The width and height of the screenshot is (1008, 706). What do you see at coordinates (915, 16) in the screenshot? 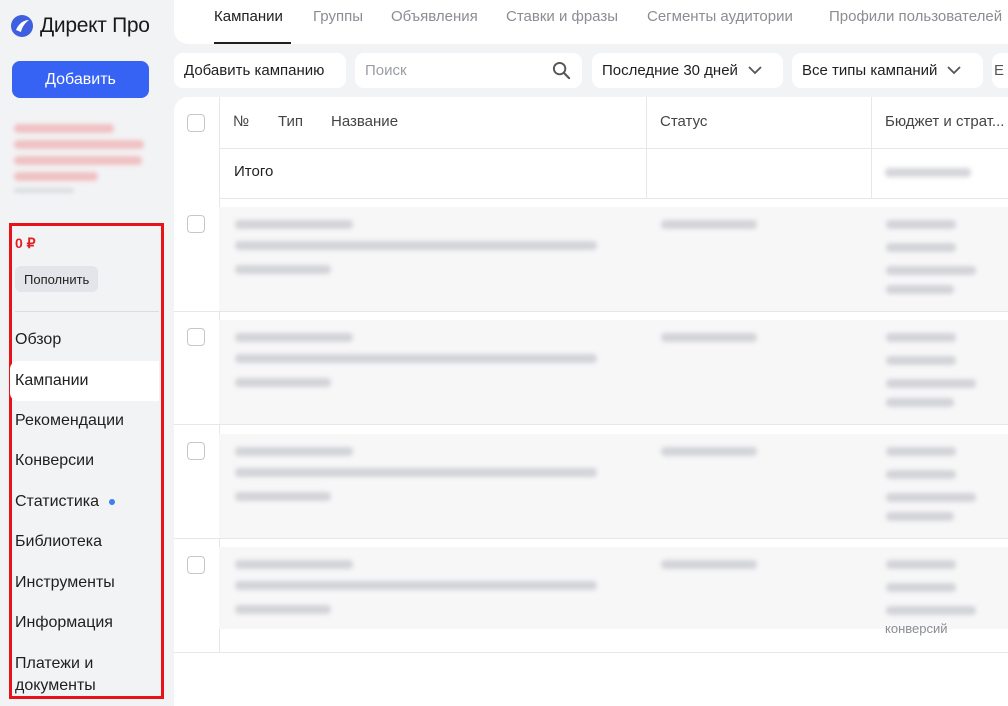
I see `tab-user-profiles: Профили пользователей` at bounding box center [915, 16].